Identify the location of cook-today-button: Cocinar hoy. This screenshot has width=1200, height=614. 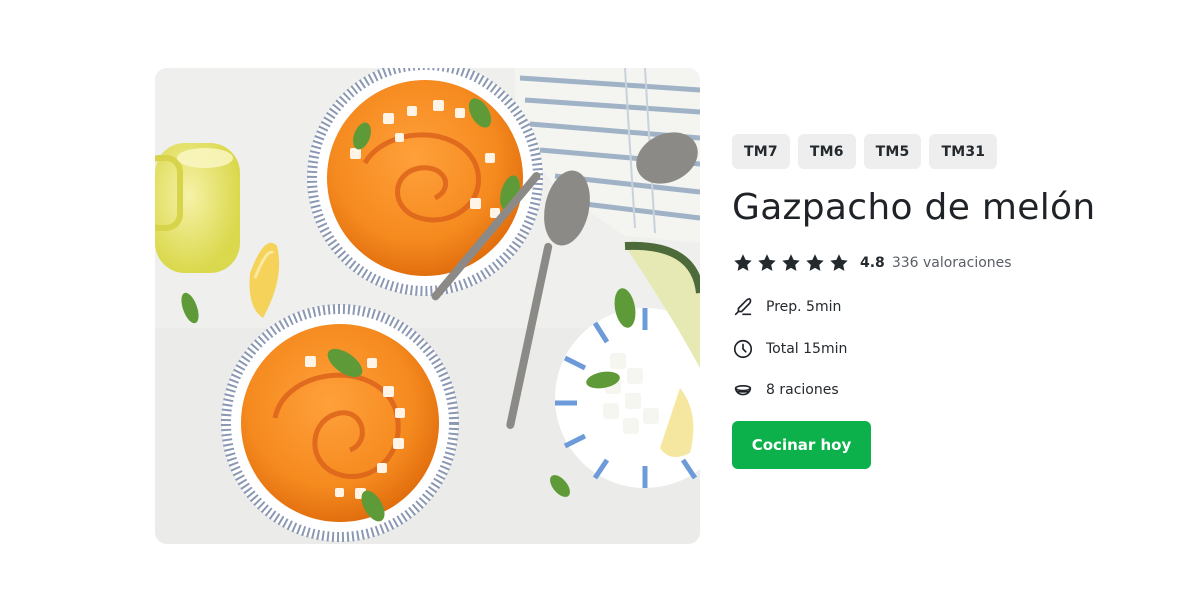
(801, 444).